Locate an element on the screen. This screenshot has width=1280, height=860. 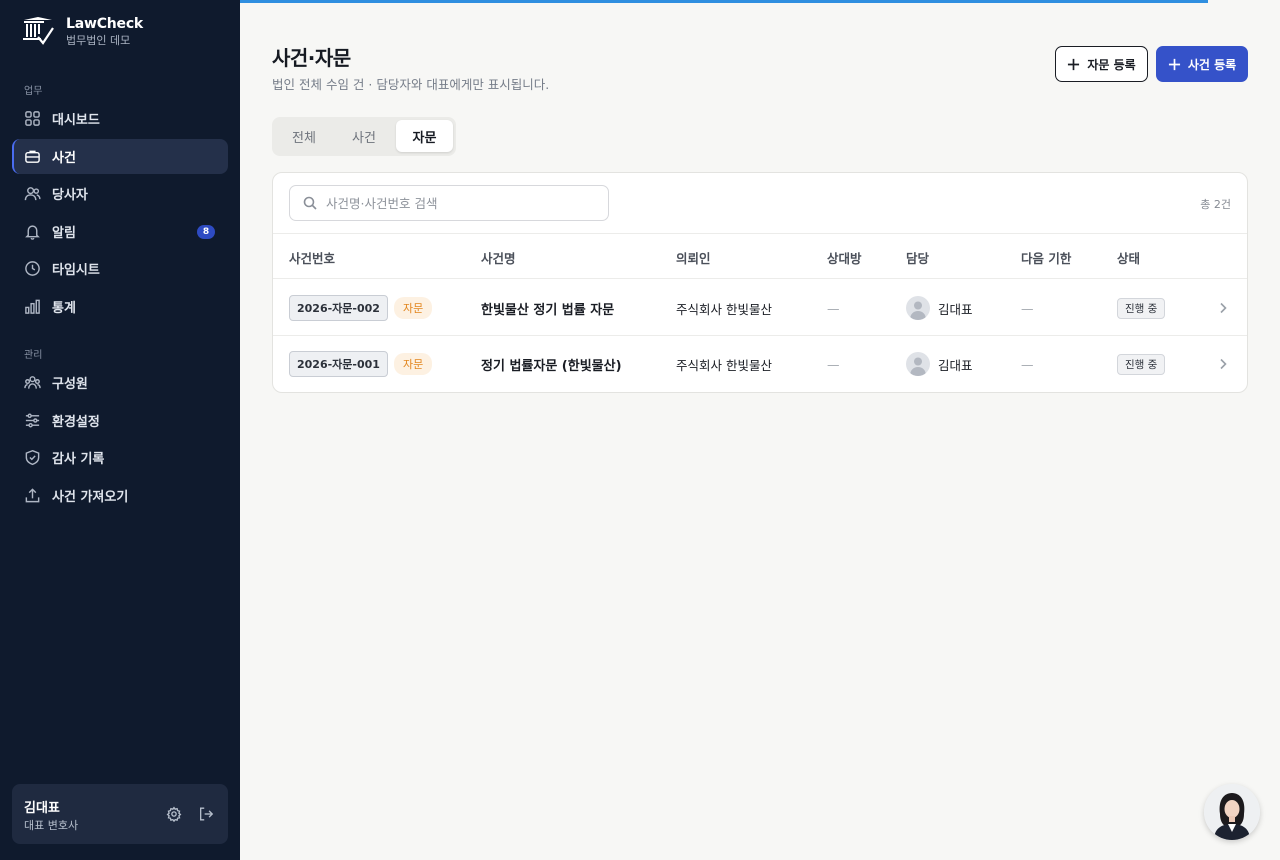
sliders-icon is located at coordinates (32, 420).